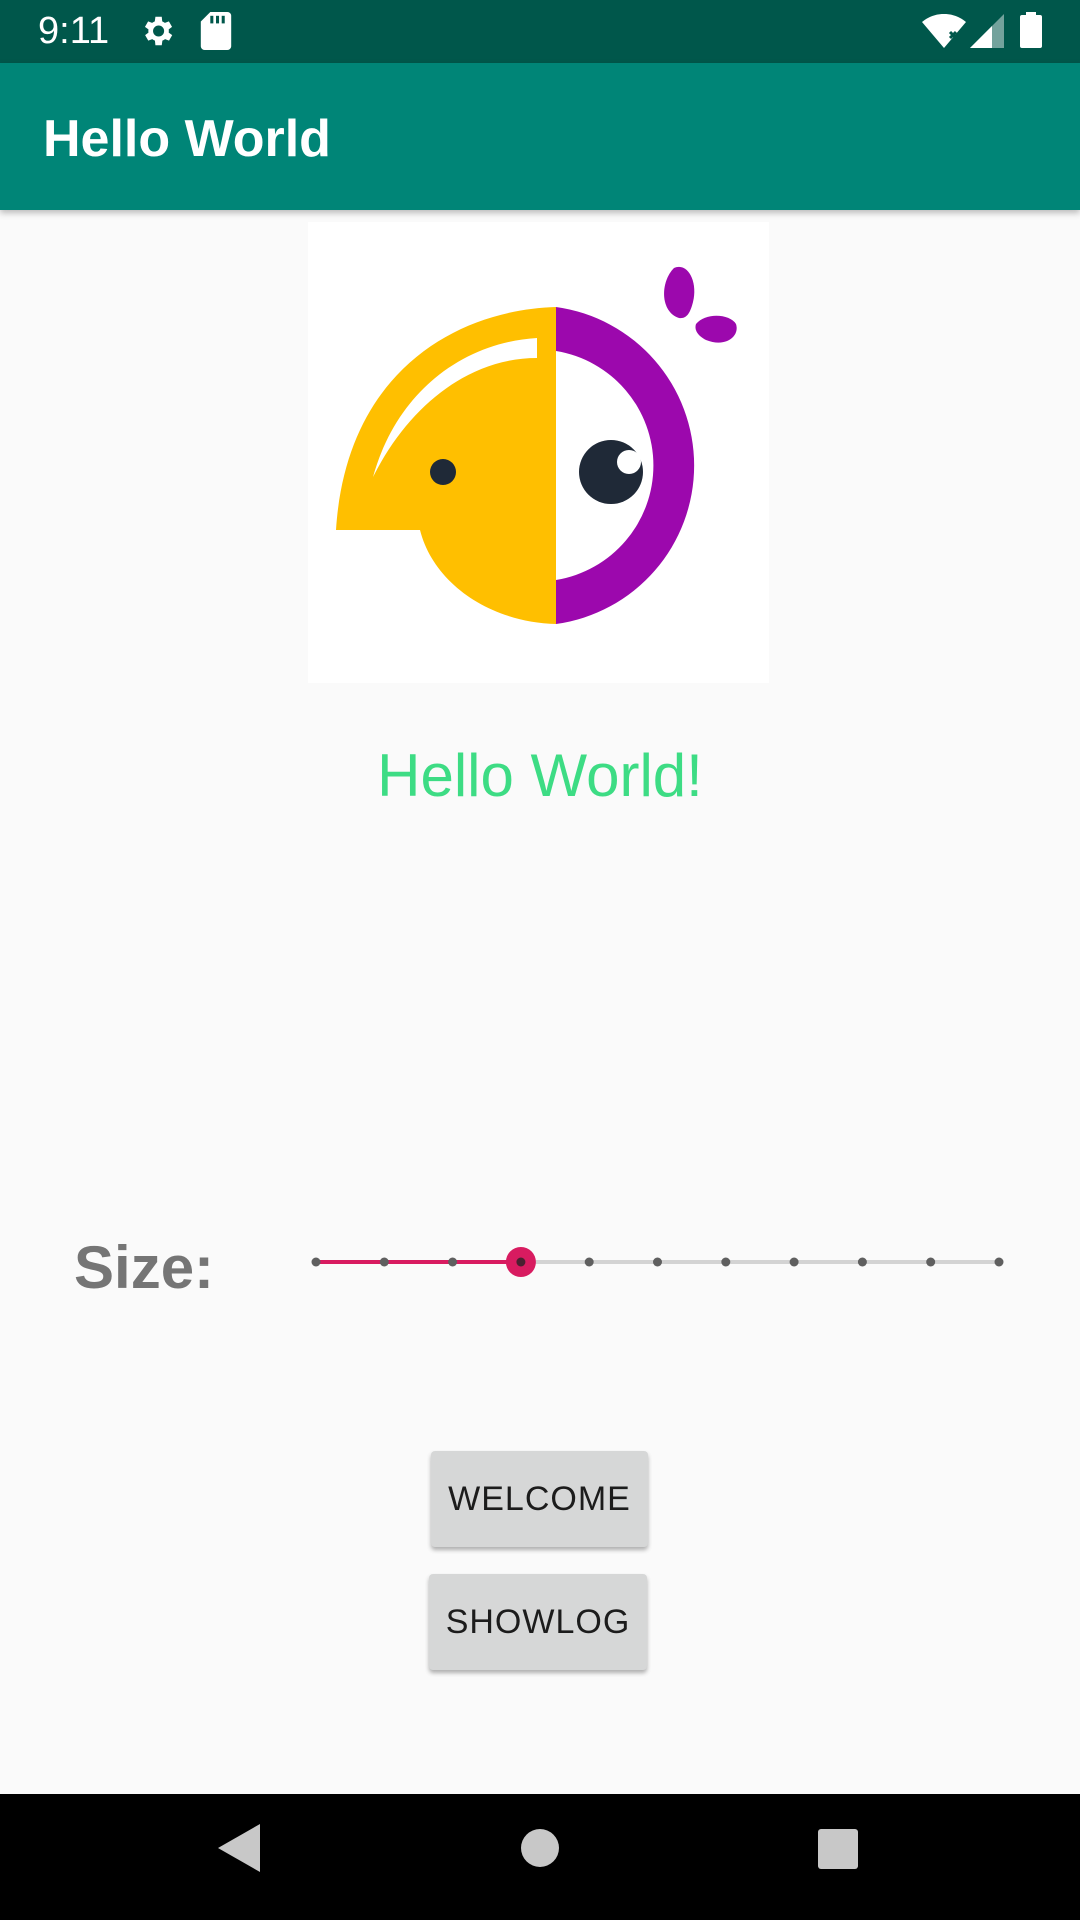 This screenshot has width=1080, height=1920. What do you see at coordinates (536, 445) in the screenshot?
I see `parrot-logo-icon` at bounding box center [536, 445].